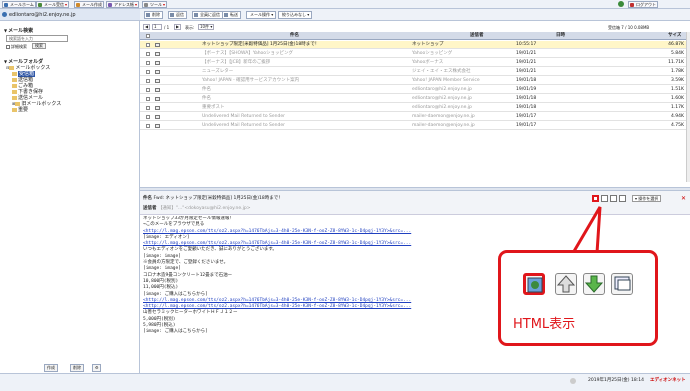  I want to click on page-input: 1, so click(157, 27).